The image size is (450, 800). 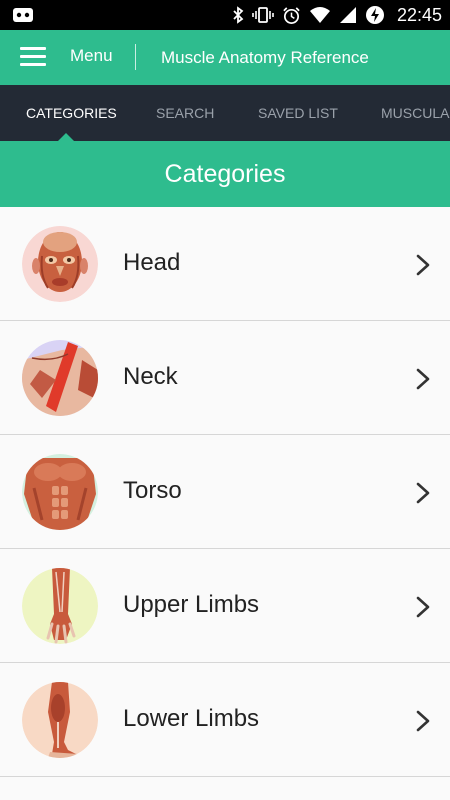 I want to click on section-header: Categories, so click(x=225, y=174).